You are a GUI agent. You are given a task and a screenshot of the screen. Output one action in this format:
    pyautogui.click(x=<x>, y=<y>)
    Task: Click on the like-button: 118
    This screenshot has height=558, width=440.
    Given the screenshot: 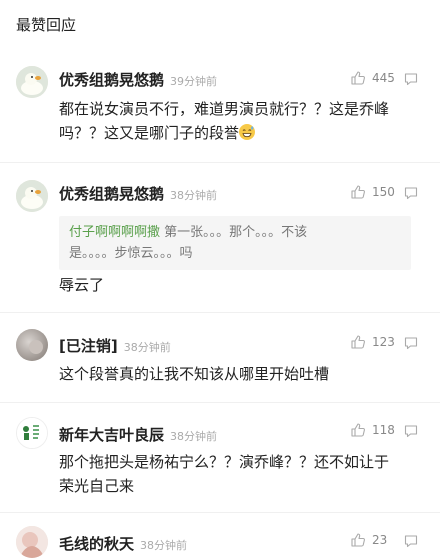 What is the action you would take?
    pyautogui.click(x=372, y=430)
    